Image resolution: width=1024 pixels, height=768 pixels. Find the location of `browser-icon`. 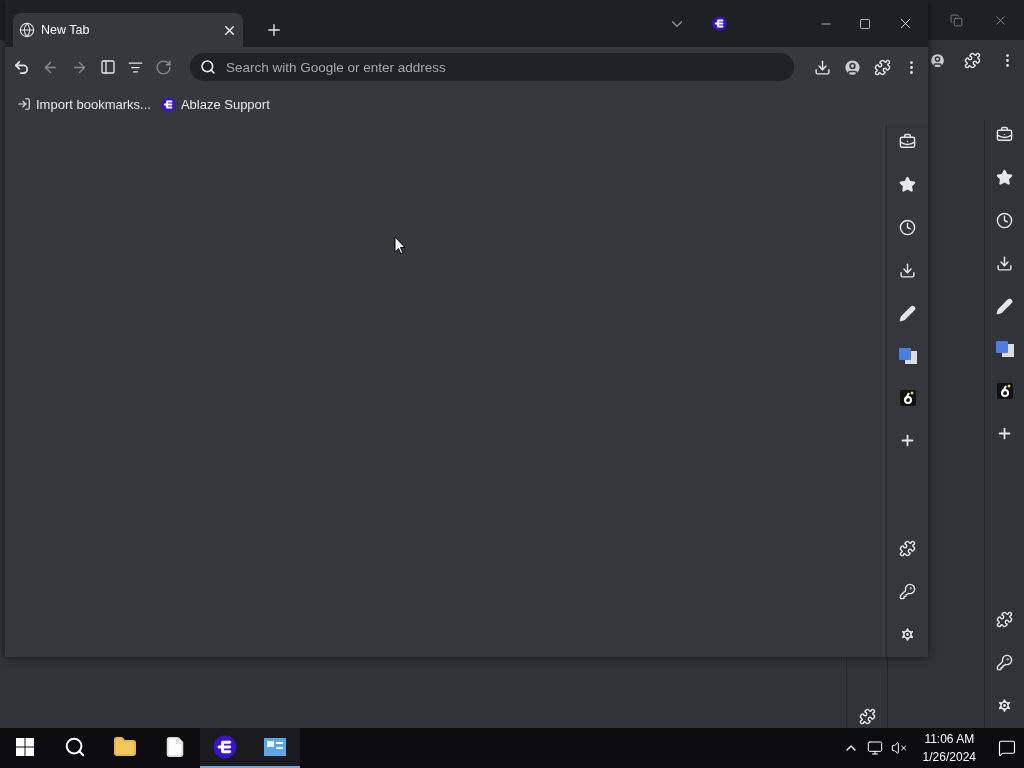

browser-icon is located at coordinates (225, 747).